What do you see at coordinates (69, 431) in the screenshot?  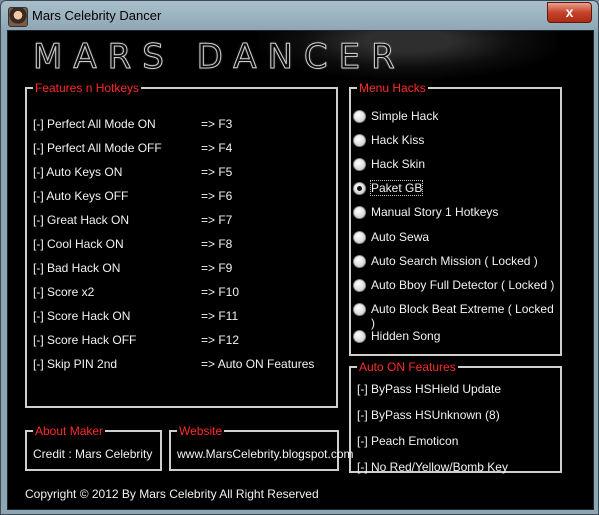 I see `about-maker-legend: About Maker` at bounding box center [69, 431].